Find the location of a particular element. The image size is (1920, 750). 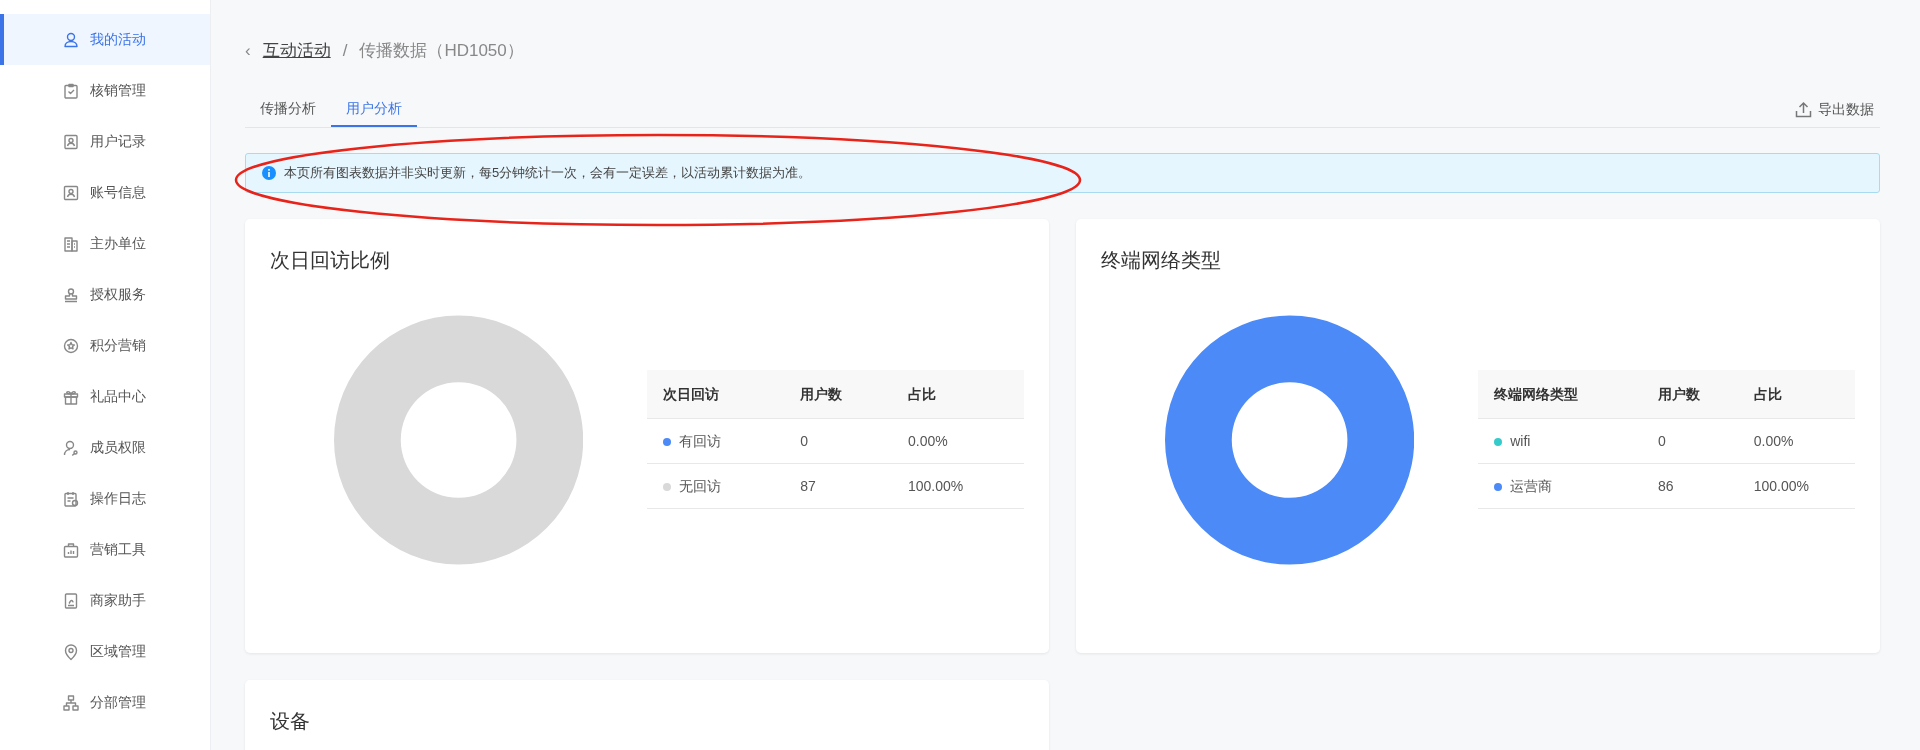

sidebar-item: 主办单位 is located at coordinates (105, 243).